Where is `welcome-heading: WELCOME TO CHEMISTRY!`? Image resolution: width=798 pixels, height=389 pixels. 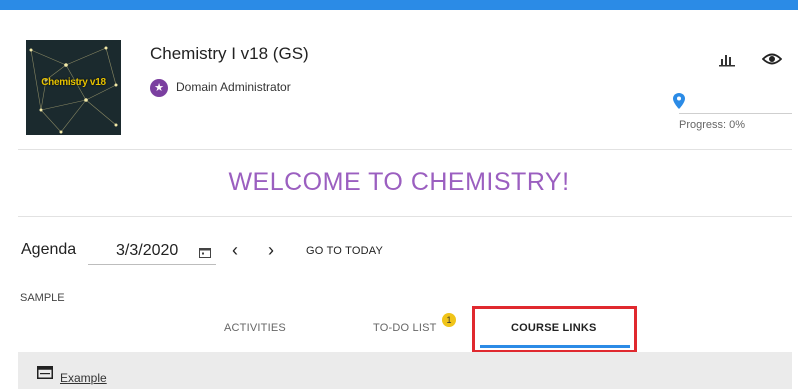 welcome-heading: WELCOME TO CHEMISTRY! is located at coordinates (399, 182).